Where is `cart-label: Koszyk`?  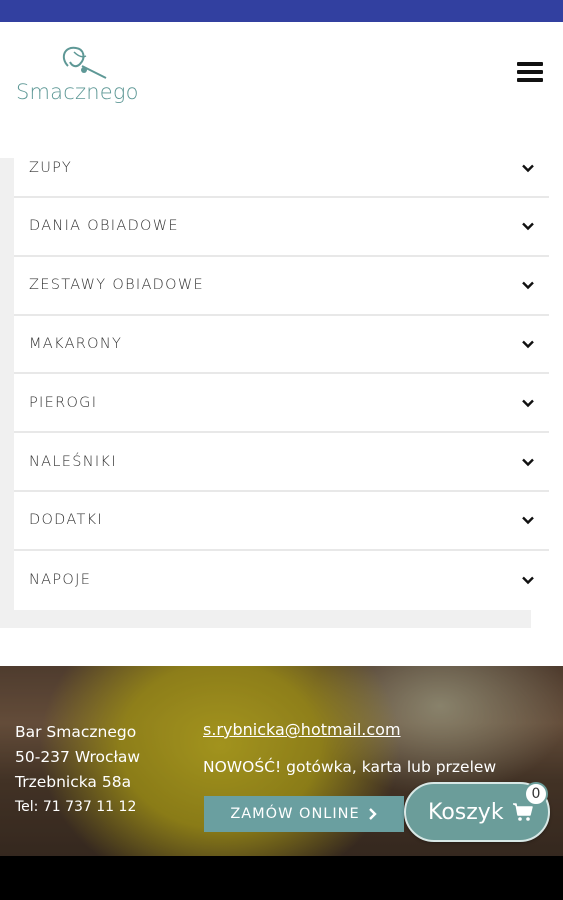
cart-label: Koszyk is located at coordinates (466, 812).